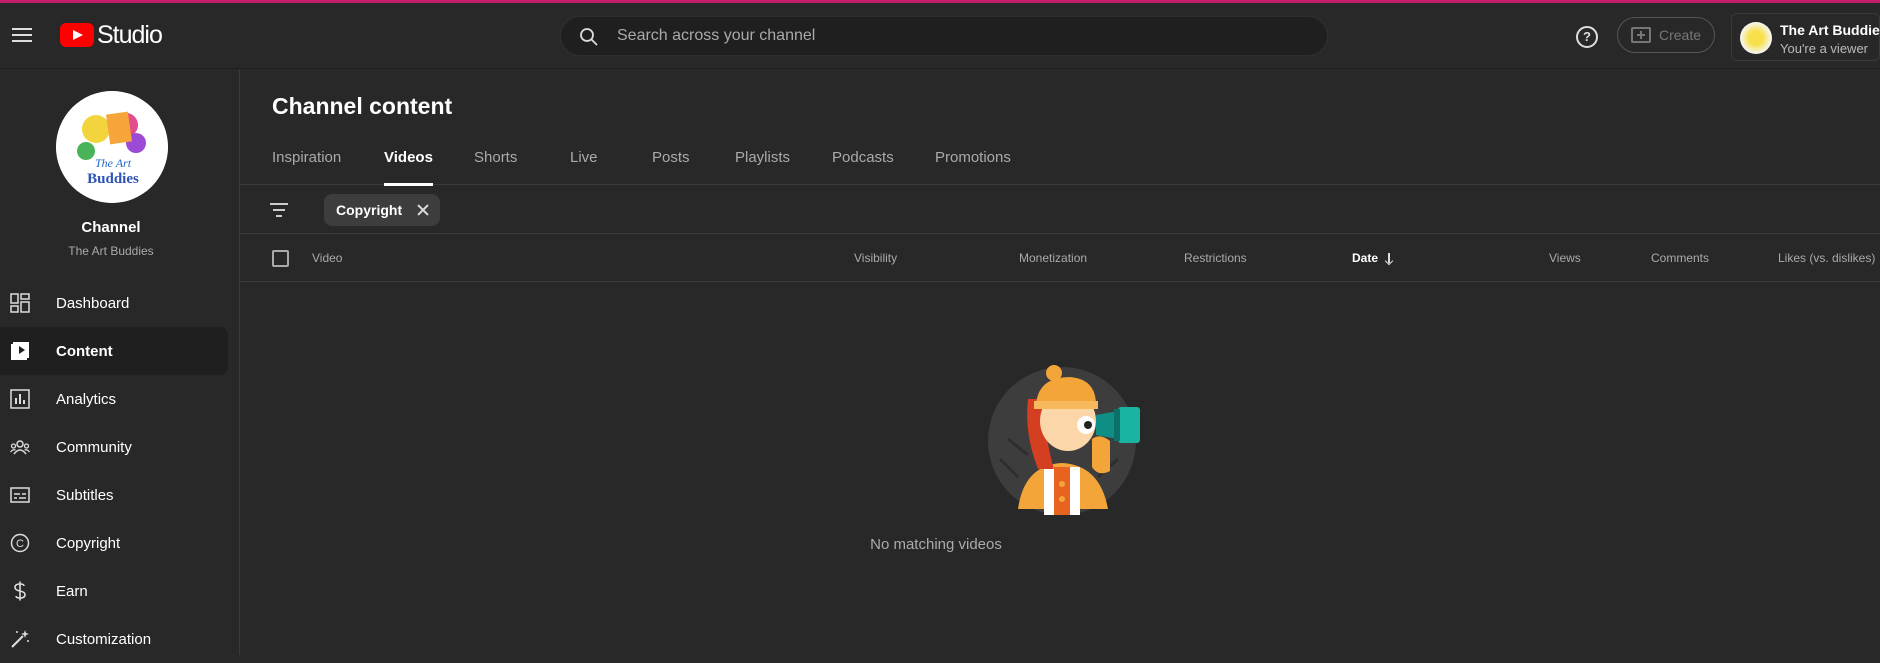 This screenshot has height=663, width=1880. What do you see at coordinates (762, 167) in the screenshot?
I see `tab-playlists: Playlists` at bounding box center [762, 167].